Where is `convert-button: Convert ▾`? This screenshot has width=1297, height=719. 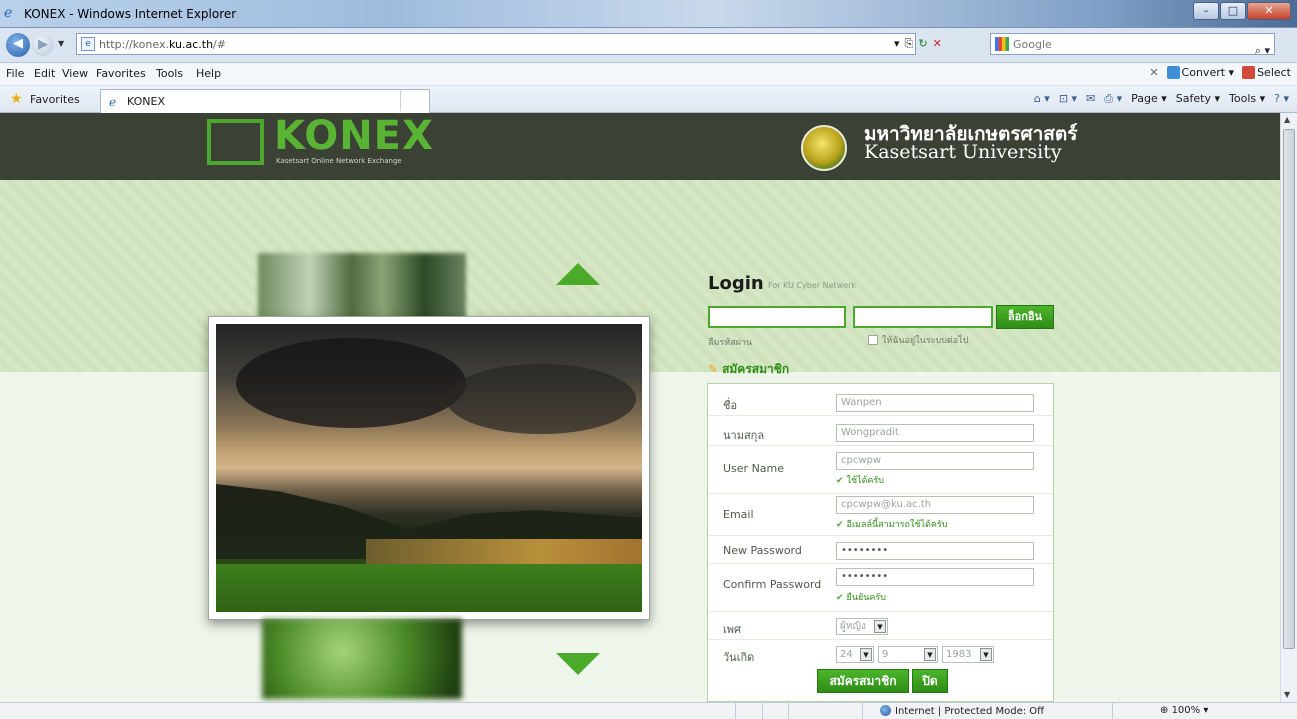
convert-button: Convert ▾ is located at coordinates (1200, 72).